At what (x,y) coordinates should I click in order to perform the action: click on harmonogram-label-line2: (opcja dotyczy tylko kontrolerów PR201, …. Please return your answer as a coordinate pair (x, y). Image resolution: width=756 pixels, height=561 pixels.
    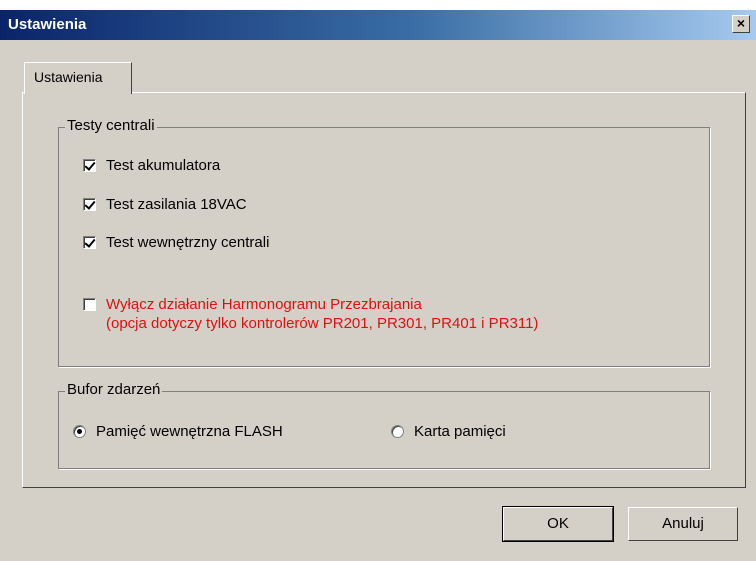
    Looking at the image, I should click on (322, 323).